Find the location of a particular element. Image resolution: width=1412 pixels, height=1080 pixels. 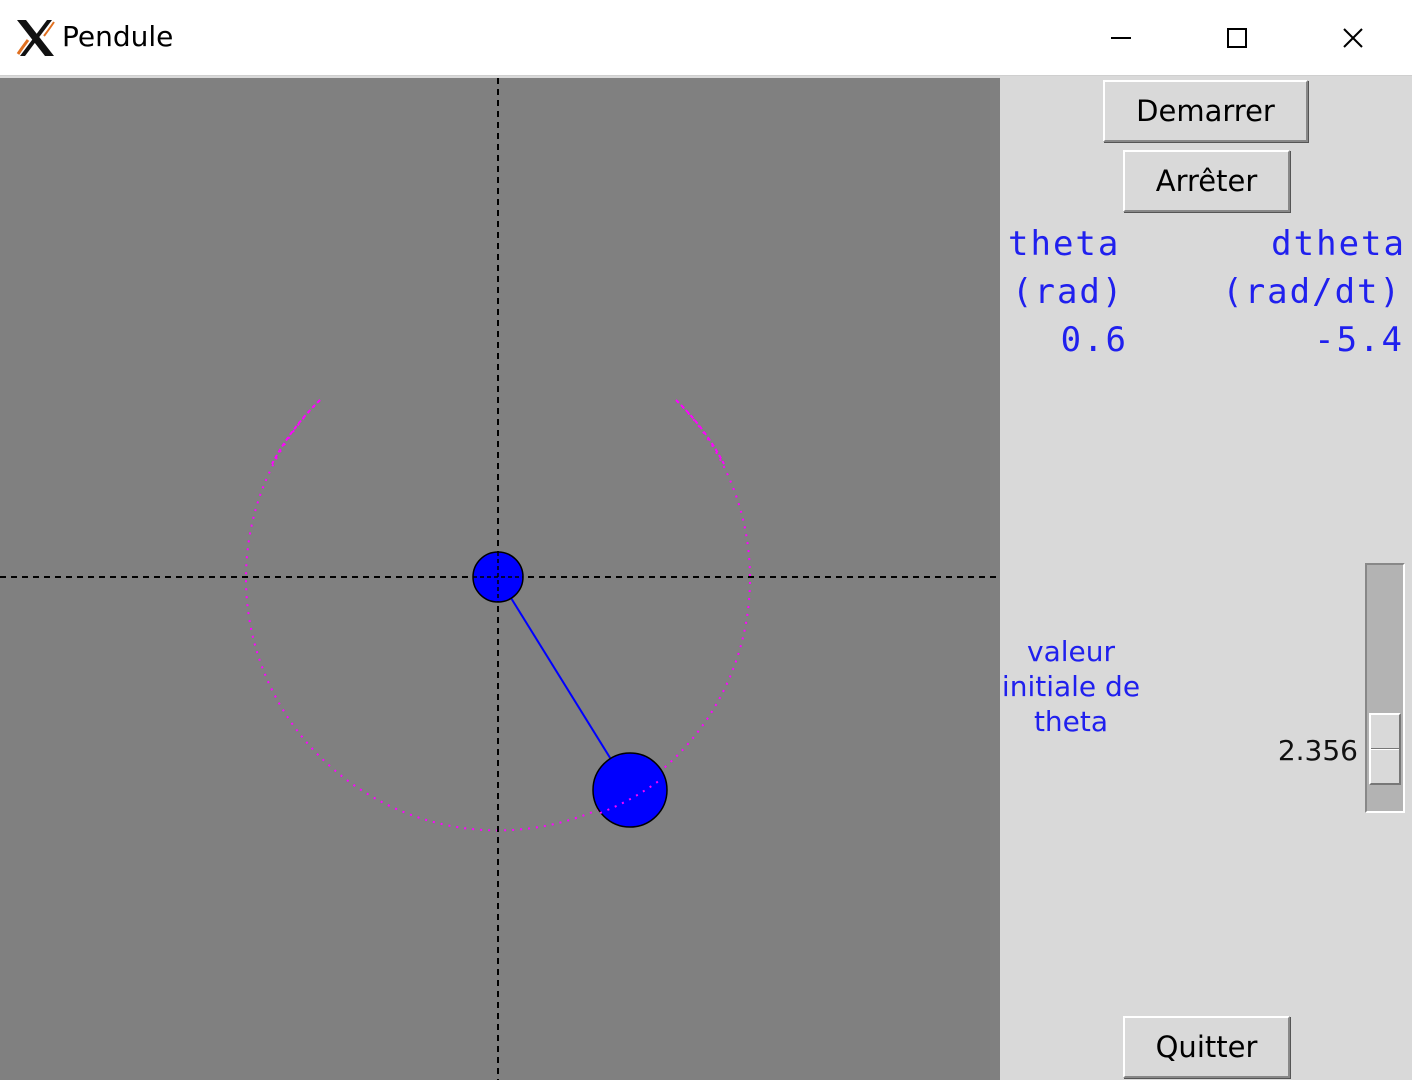

dtheta-label: dtheta is located at coordinates (1338, 244).